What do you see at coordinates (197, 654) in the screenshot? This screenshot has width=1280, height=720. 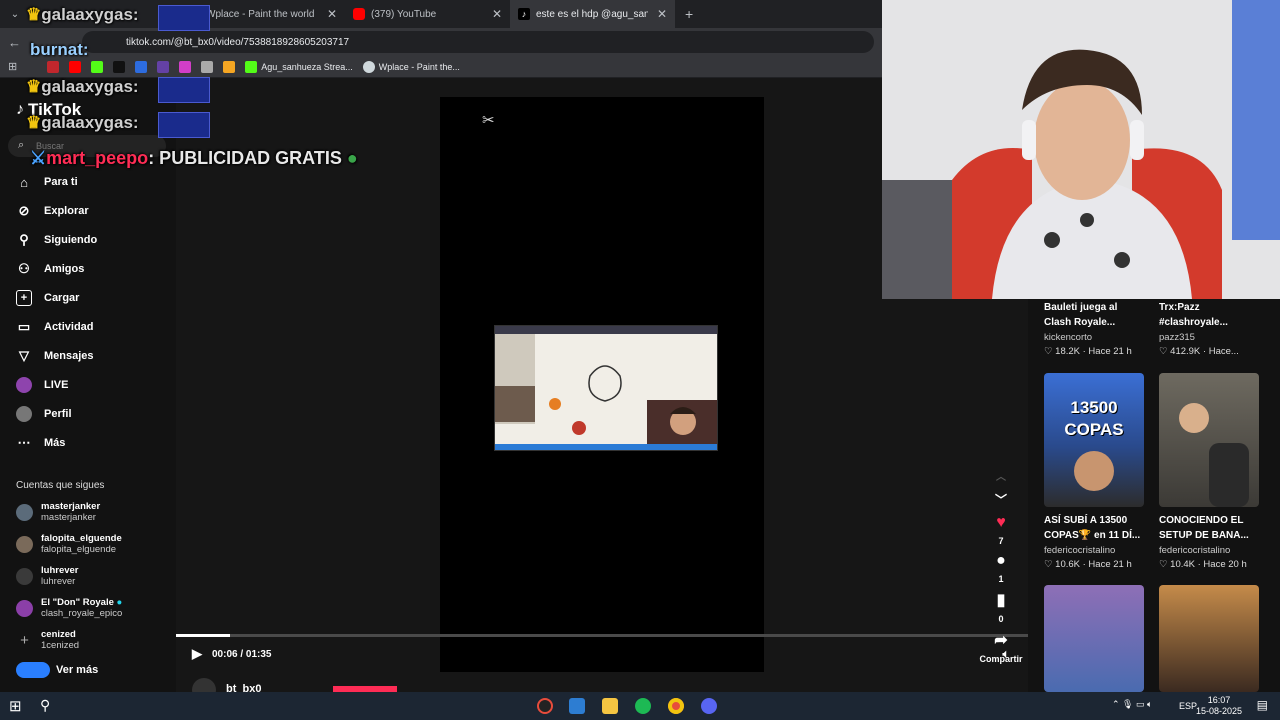 I see `play-icon: ▶` at bounding box center [197, 654].